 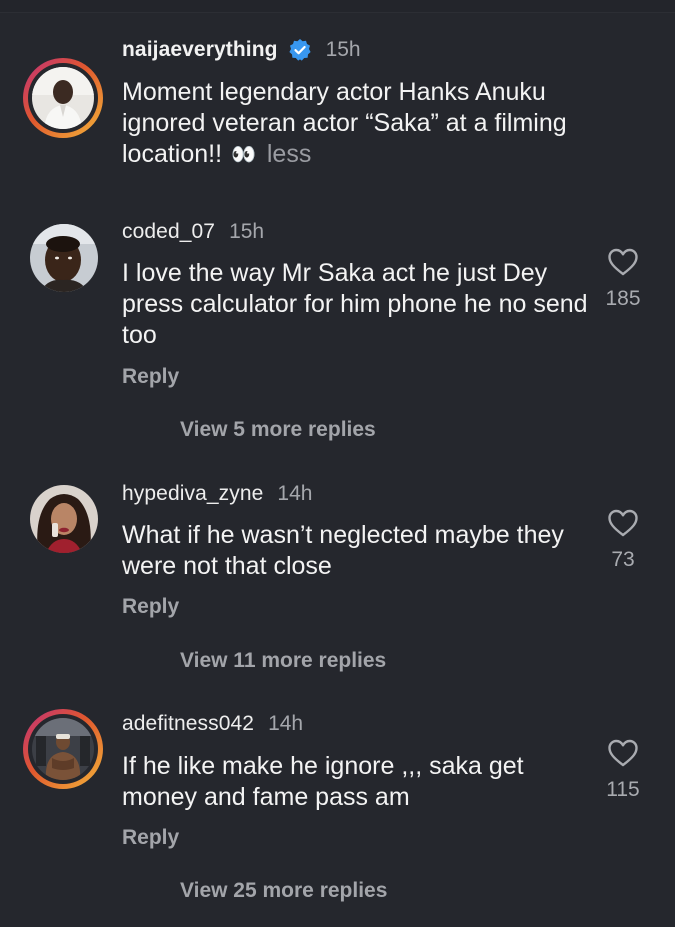 What do you see at coordinates (283, 891) in the screenshot?
I see `view-more-replies-button: View 25 more replies` at bounding box center [283, 891].